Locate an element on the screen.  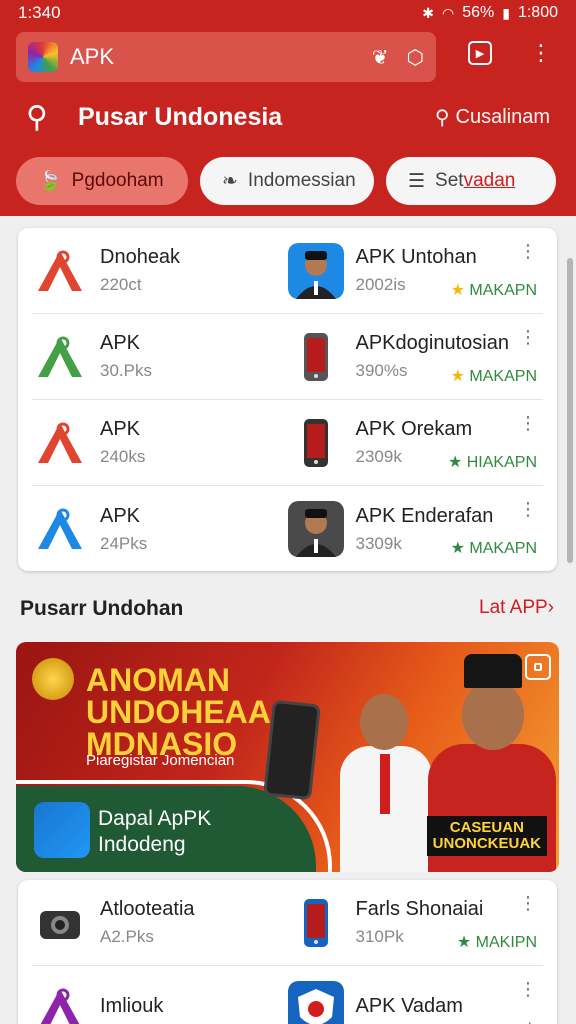
leaf-icon: 🍃 is located at coordinates (50, 181).